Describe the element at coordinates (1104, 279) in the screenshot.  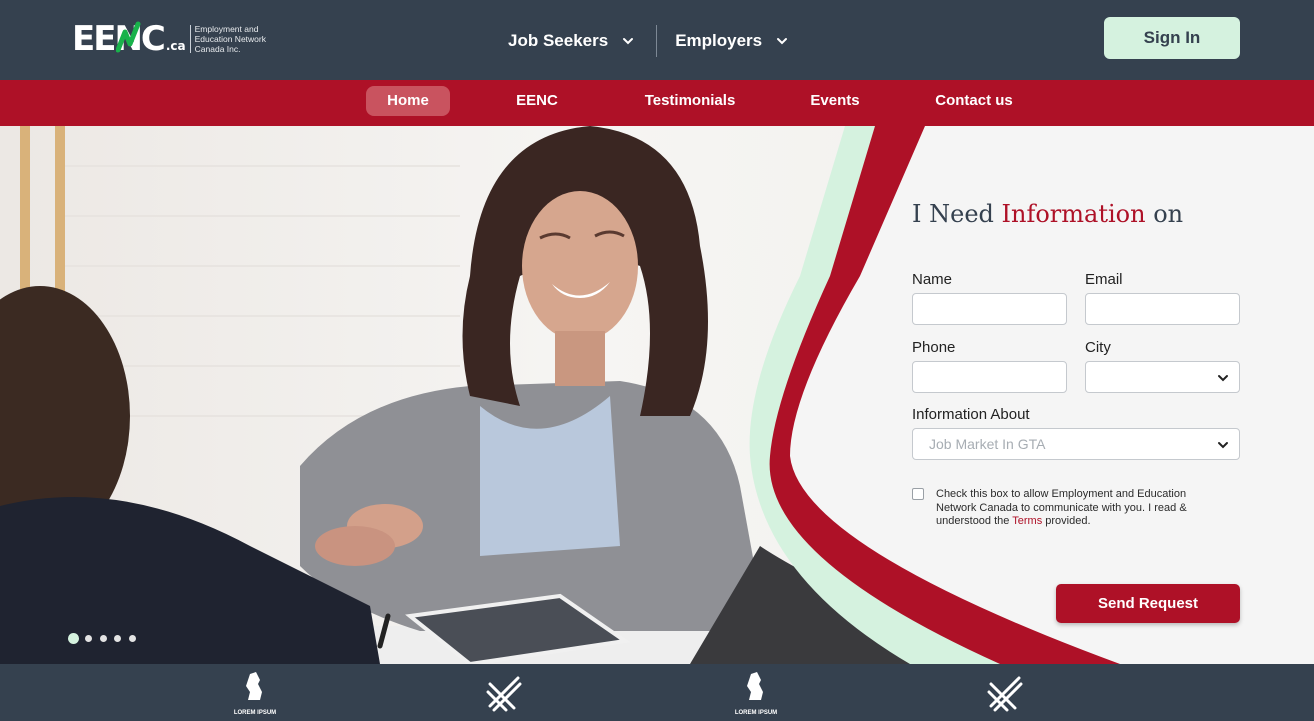
I see `email-label: Email` at that location.